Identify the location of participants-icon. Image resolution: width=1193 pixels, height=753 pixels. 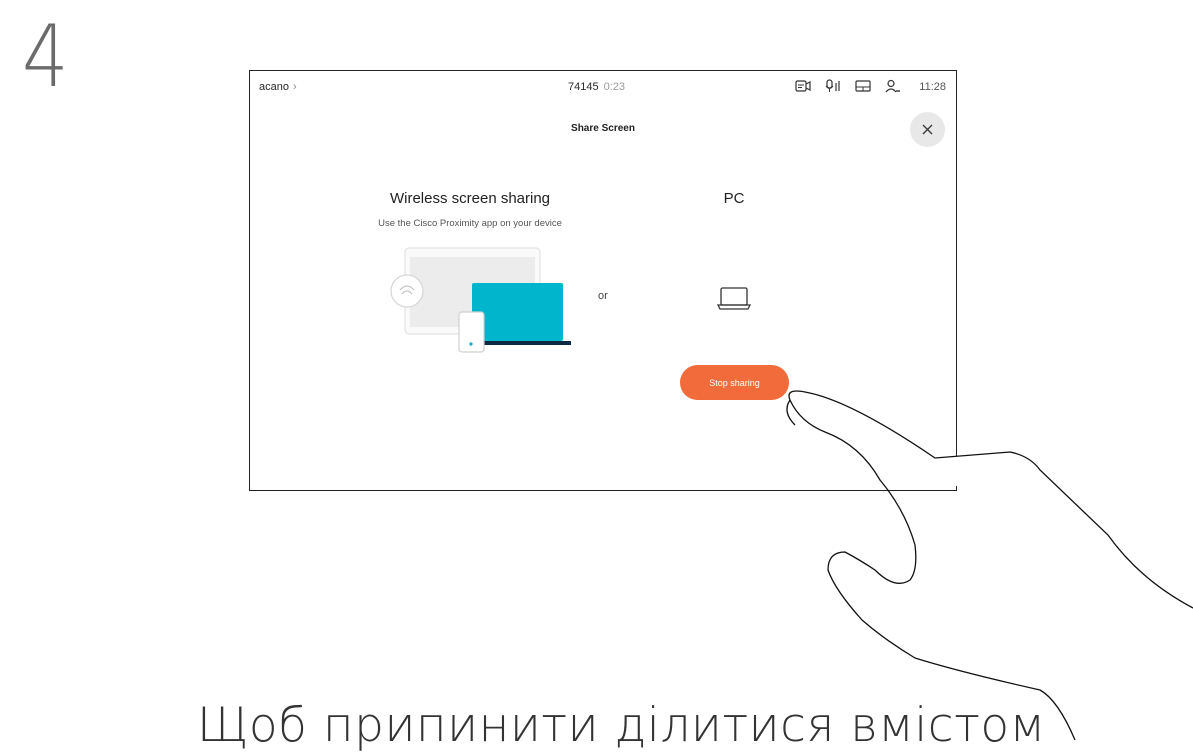
(893, 86).